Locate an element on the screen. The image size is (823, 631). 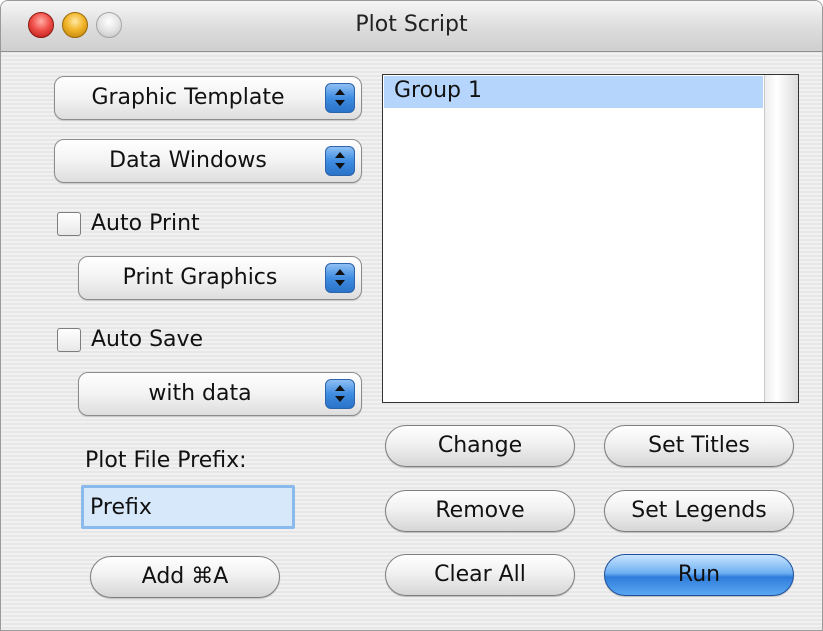
print-graphics-popup-label: Print Graphics is located at coordinates (200, 277).